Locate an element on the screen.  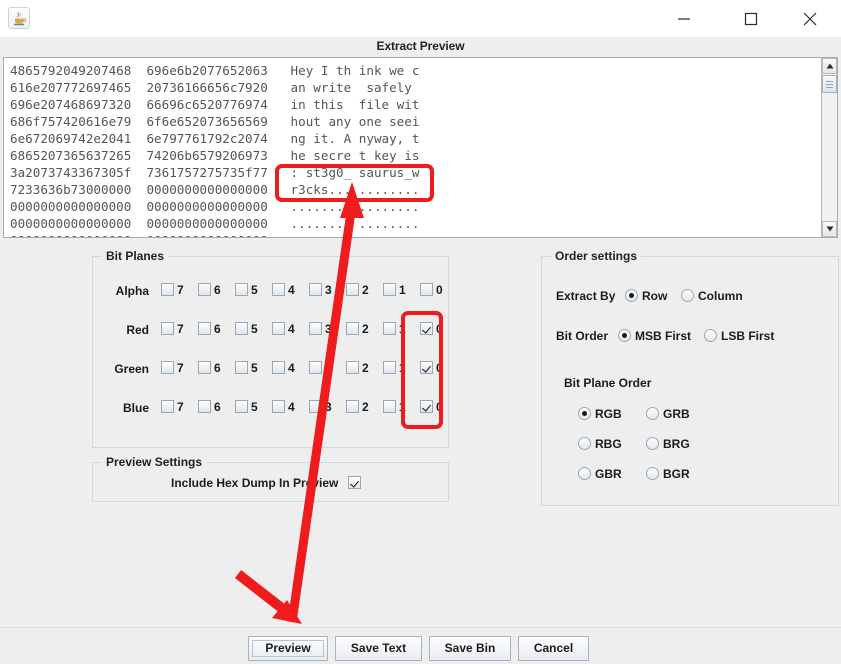
radio-bit-plane-order-bgr: BGR is located at coordinates (668, 473).